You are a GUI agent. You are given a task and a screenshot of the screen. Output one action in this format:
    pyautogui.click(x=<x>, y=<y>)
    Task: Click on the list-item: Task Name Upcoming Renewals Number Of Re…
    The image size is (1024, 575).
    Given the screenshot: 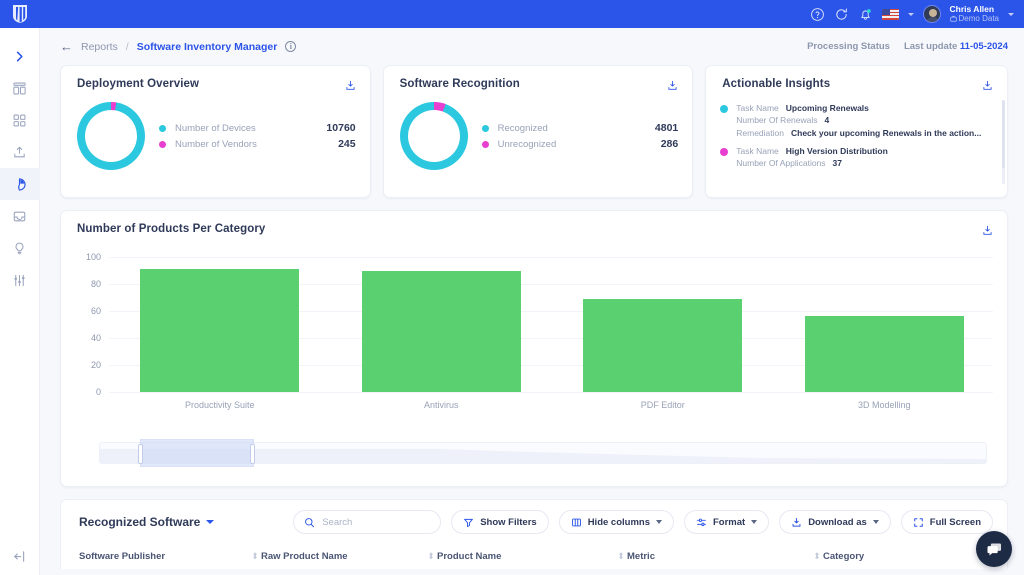 What is the action you would take?
    pyautogui.click(x=858, y=120)
    